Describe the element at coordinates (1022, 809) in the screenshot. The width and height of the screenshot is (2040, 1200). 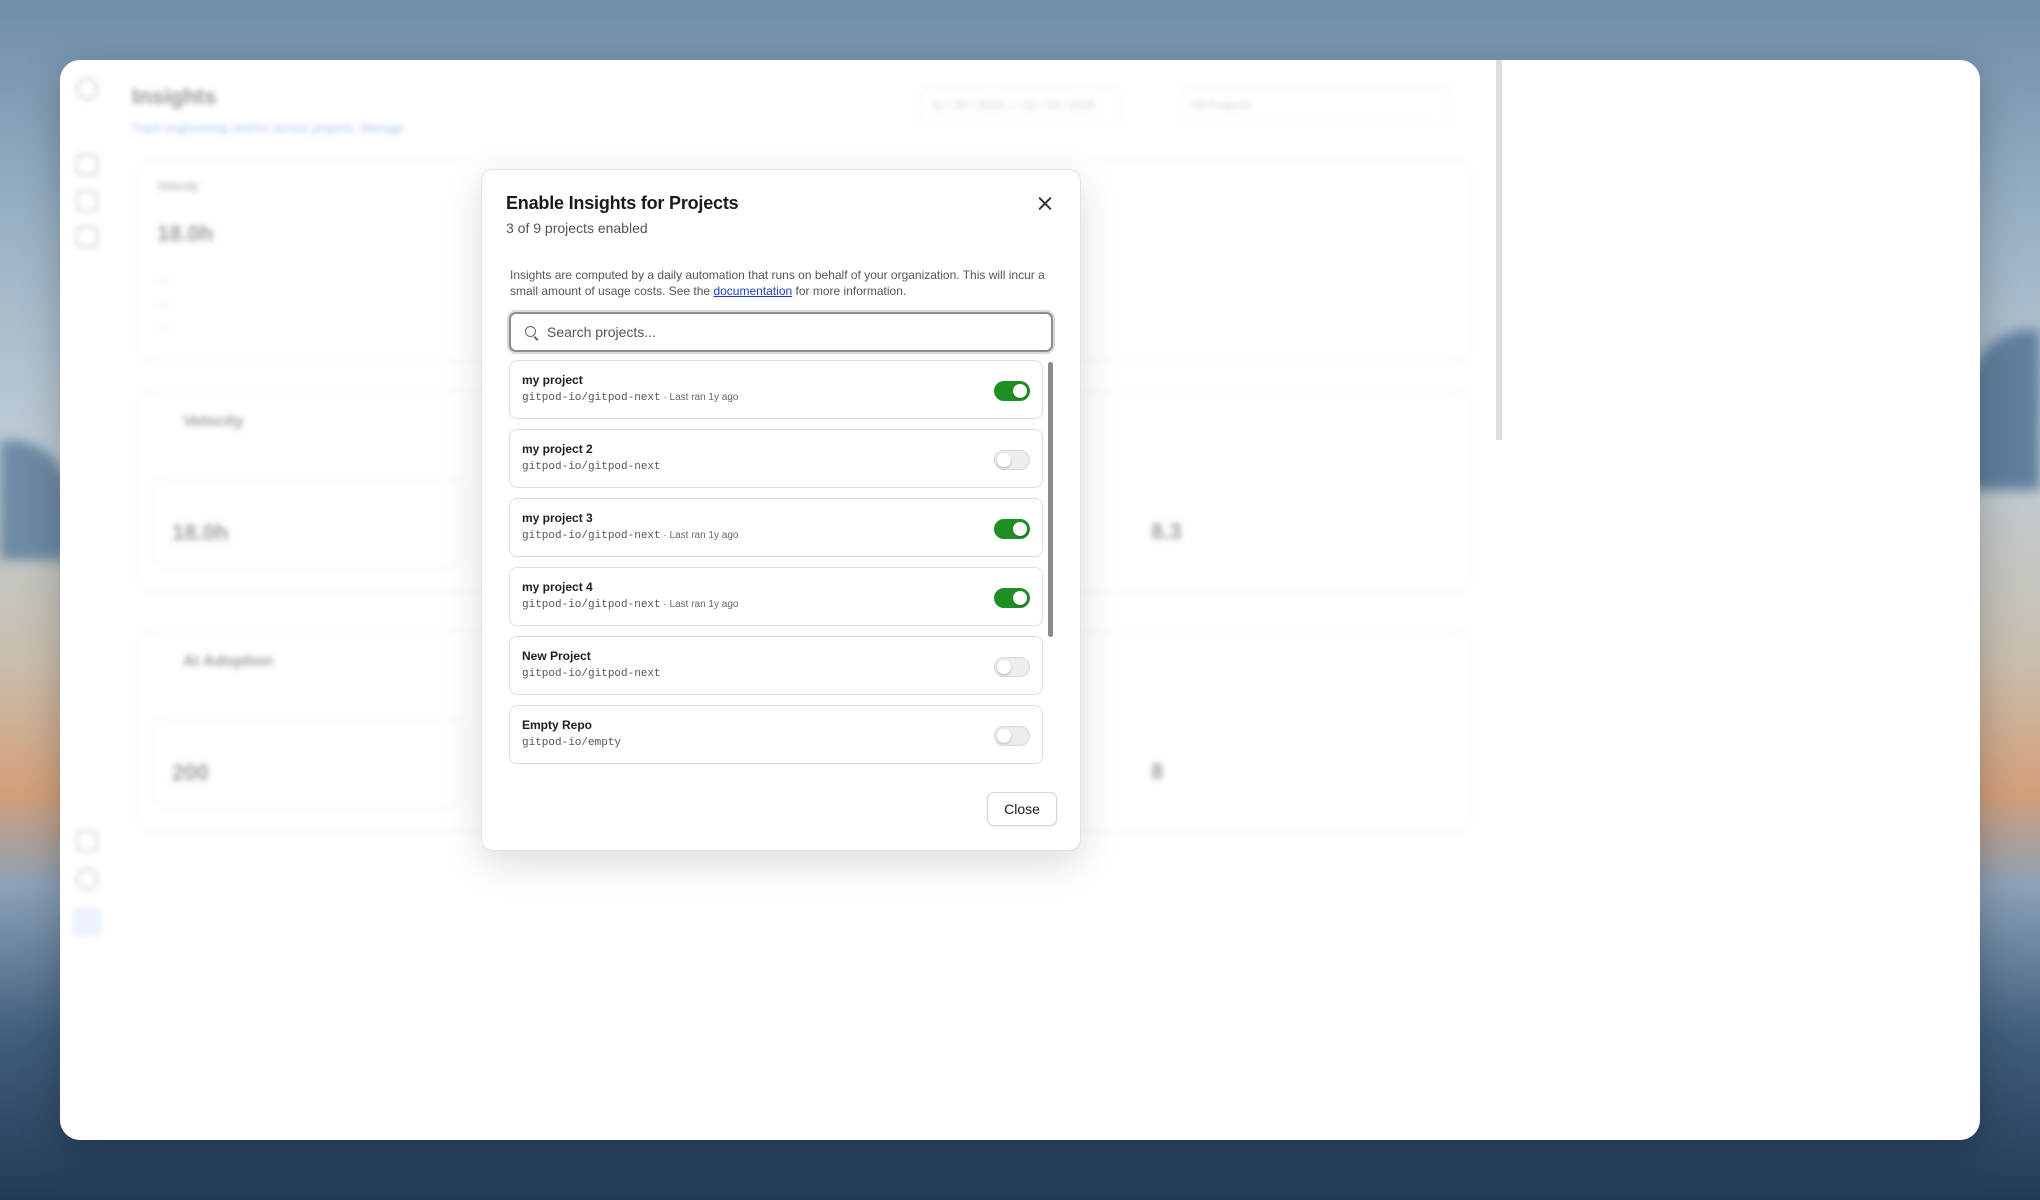
I see `close-button: Close` at that location.